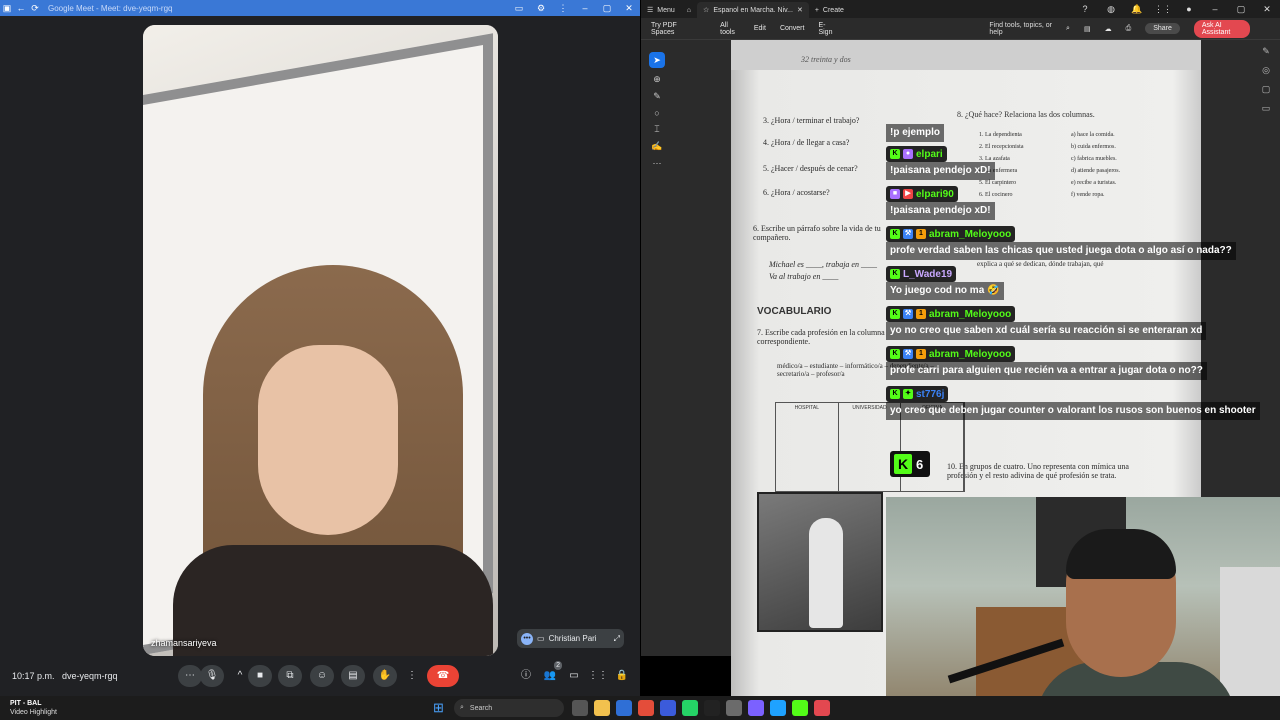 The width and height of the screenshot is (1280, 720). I want to click on lasso-tool-icon: ○, so click(656, 113).